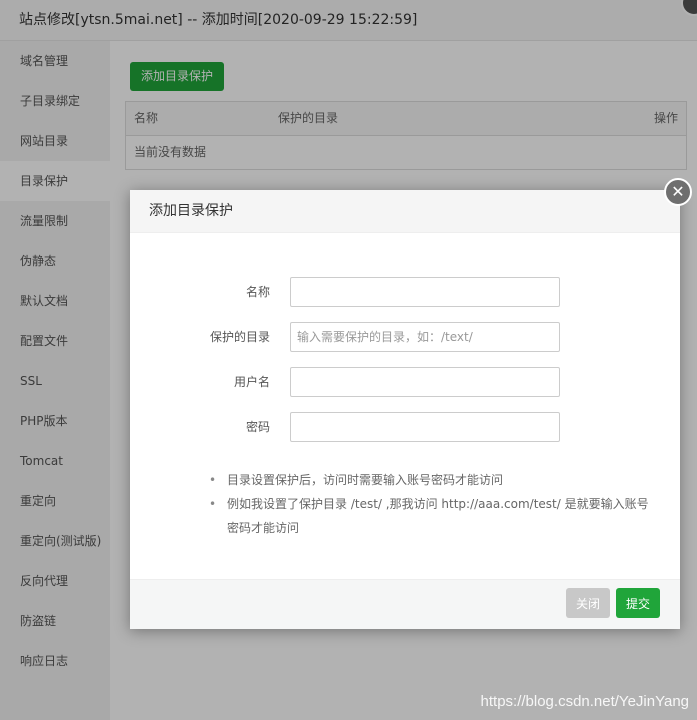  I want to click on name-input, so click(425, 292).